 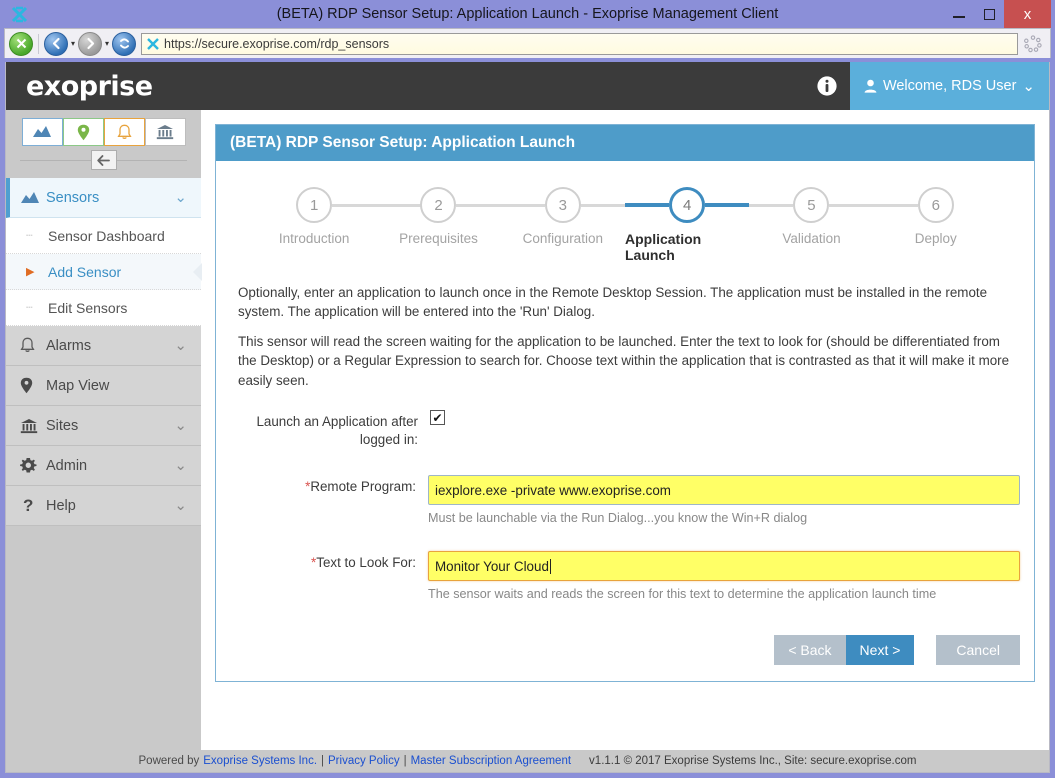 I want to click on home-x-icon, so click(x=21, y=43).